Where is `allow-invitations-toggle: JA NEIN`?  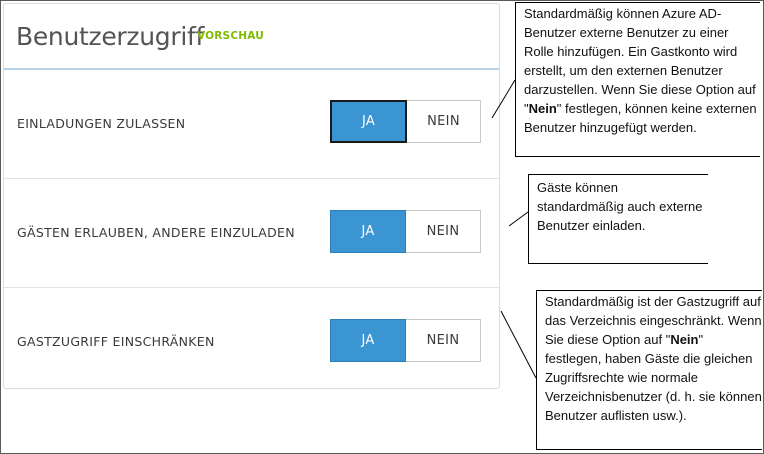
allow-invitations-toggle: JA NEIN is located at coordinates (405, 121).